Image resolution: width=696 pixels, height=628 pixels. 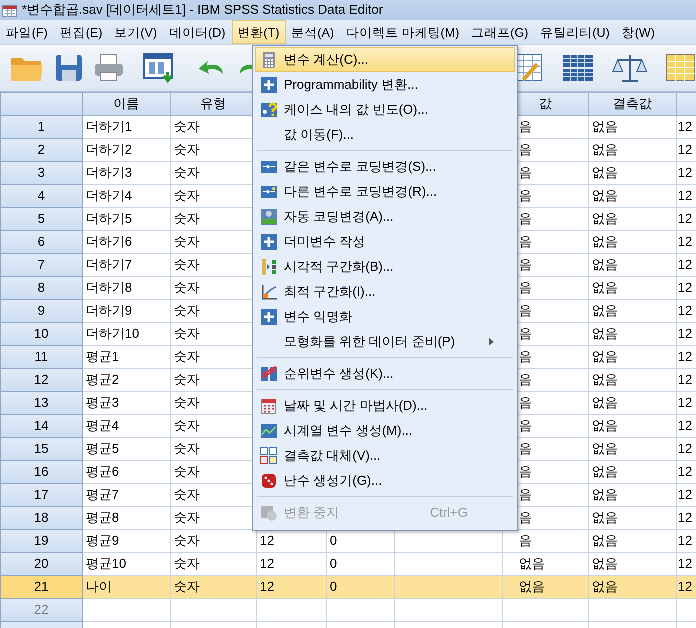 I want to click on calendar-icon, so click(x=269, y=405).